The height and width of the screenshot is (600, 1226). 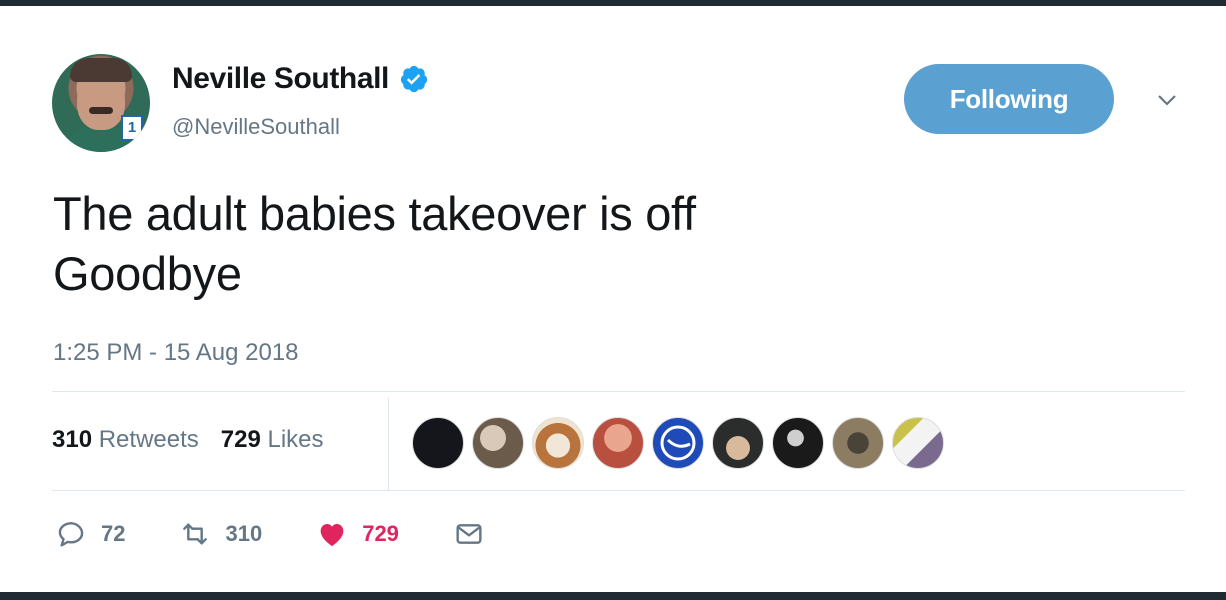 What do you see at coordinates (332, 535) in the screenshot?
I see `heart-icon` at bounding box center [332, 535].